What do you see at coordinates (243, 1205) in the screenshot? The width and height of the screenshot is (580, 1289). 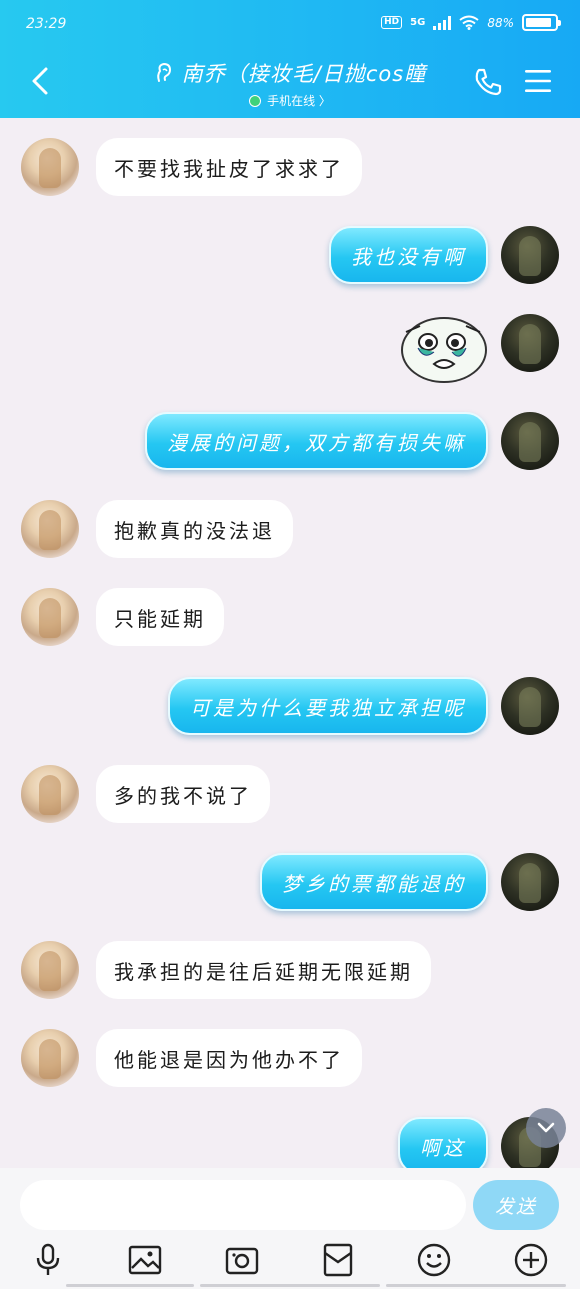 I see `message-input` at bounding box center [243, 1205].